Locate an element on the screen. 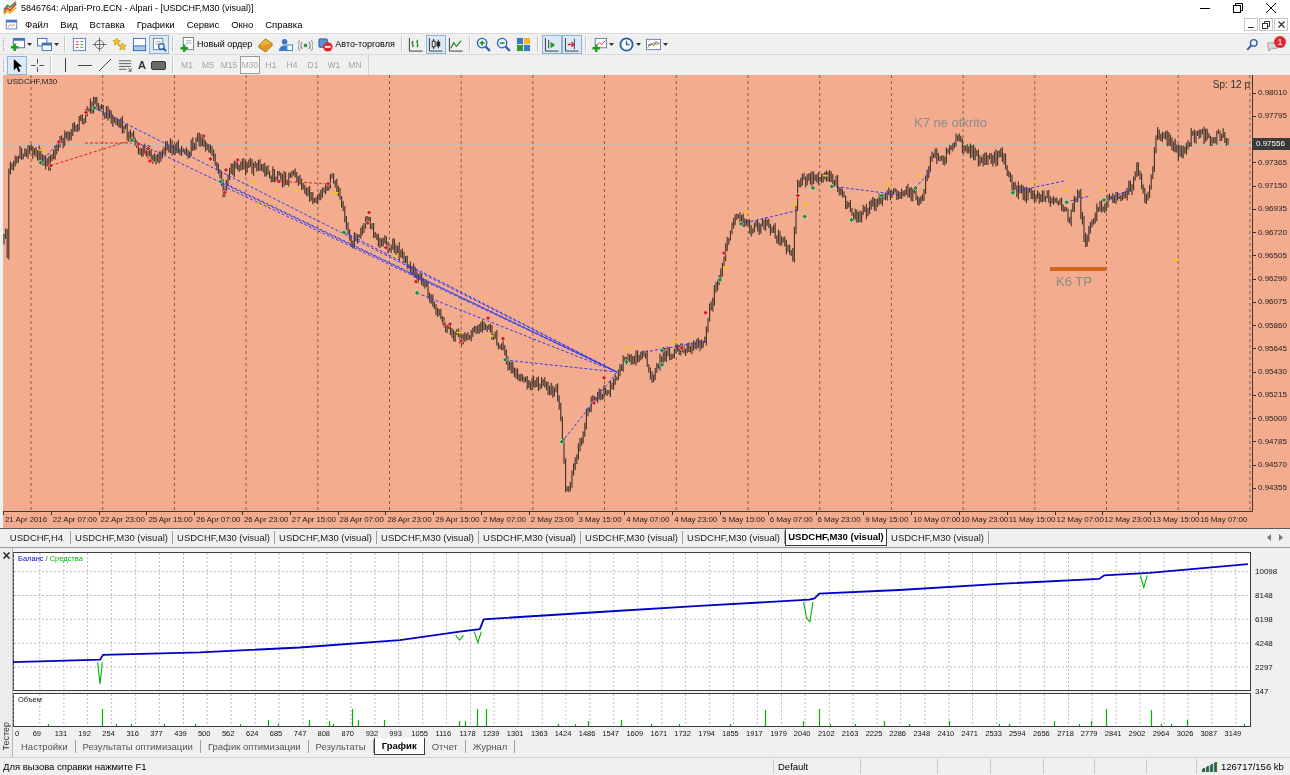  candlestick-icon is located at coordinates (436, 44).